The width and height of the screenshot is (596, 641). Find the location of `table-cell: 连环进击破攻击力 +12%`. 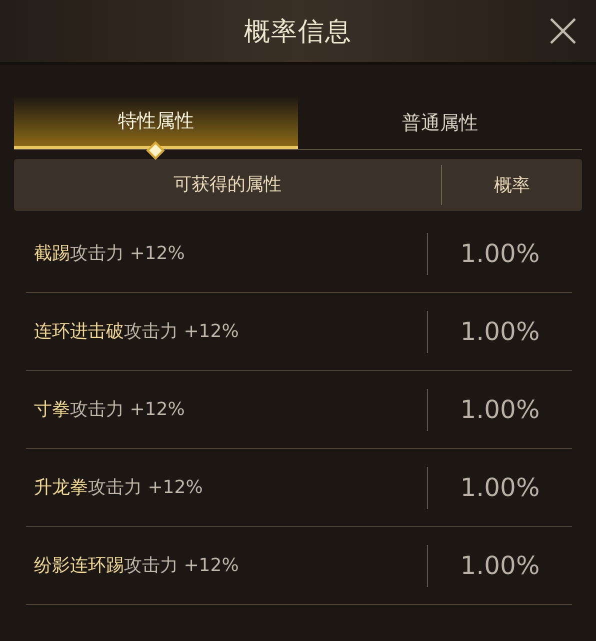

table-cell: 连环进击破攻击力 +12% is located at coordinates (227, 331).